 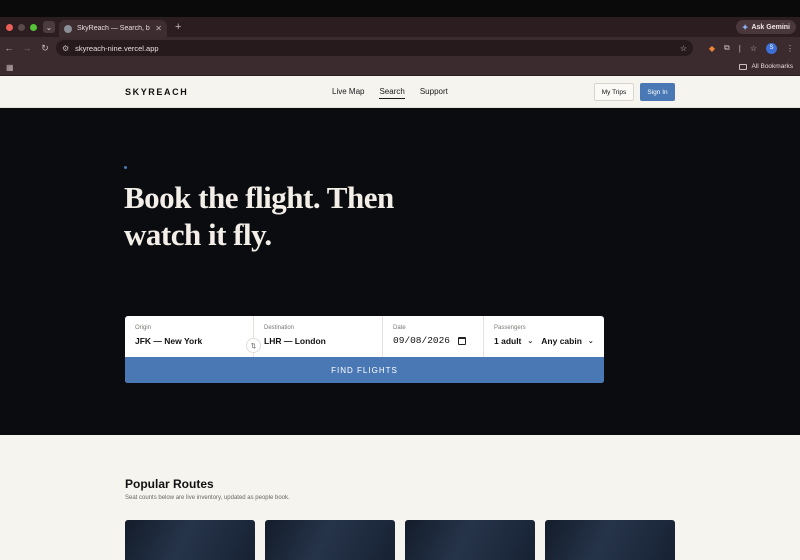 I want to click on nav-search: Search, so click(x=392, y=93).